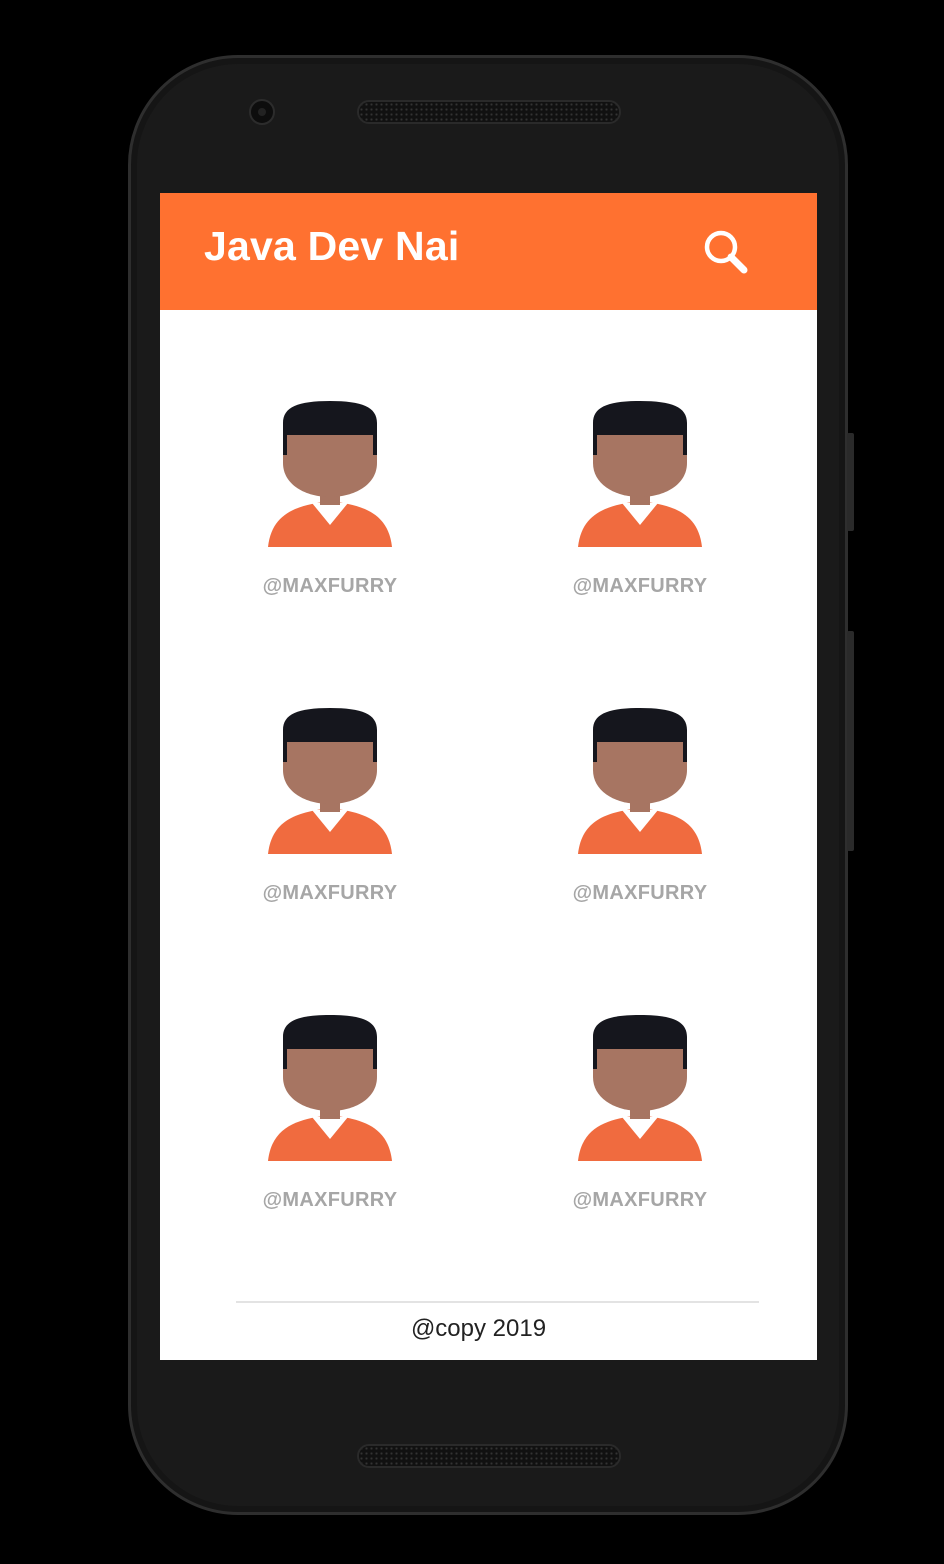  I want to click on search-icon, so click(726, 252).